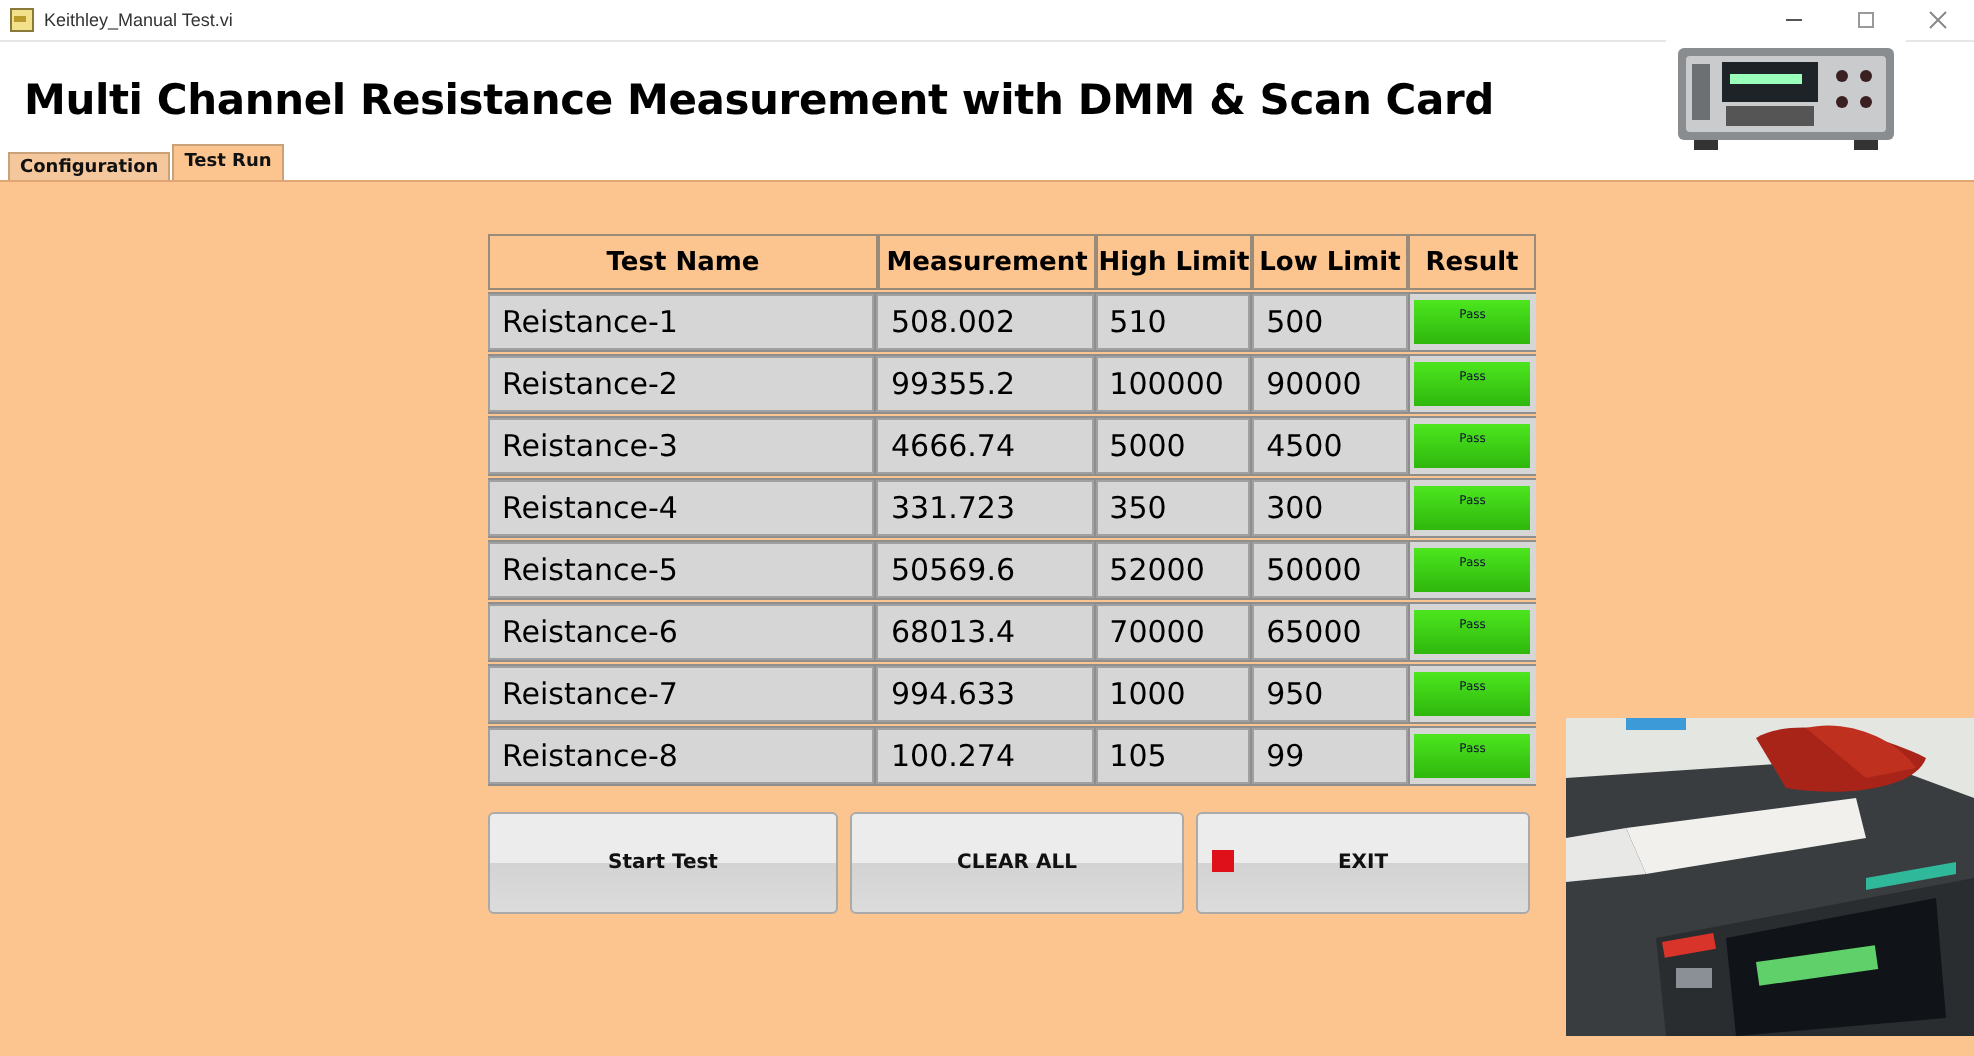 The height and width of the screenshot is (1056, 1974). Describe the element at coordinates (1330, 632) in the screenshot. I see `table-cell: 65000` at that location.